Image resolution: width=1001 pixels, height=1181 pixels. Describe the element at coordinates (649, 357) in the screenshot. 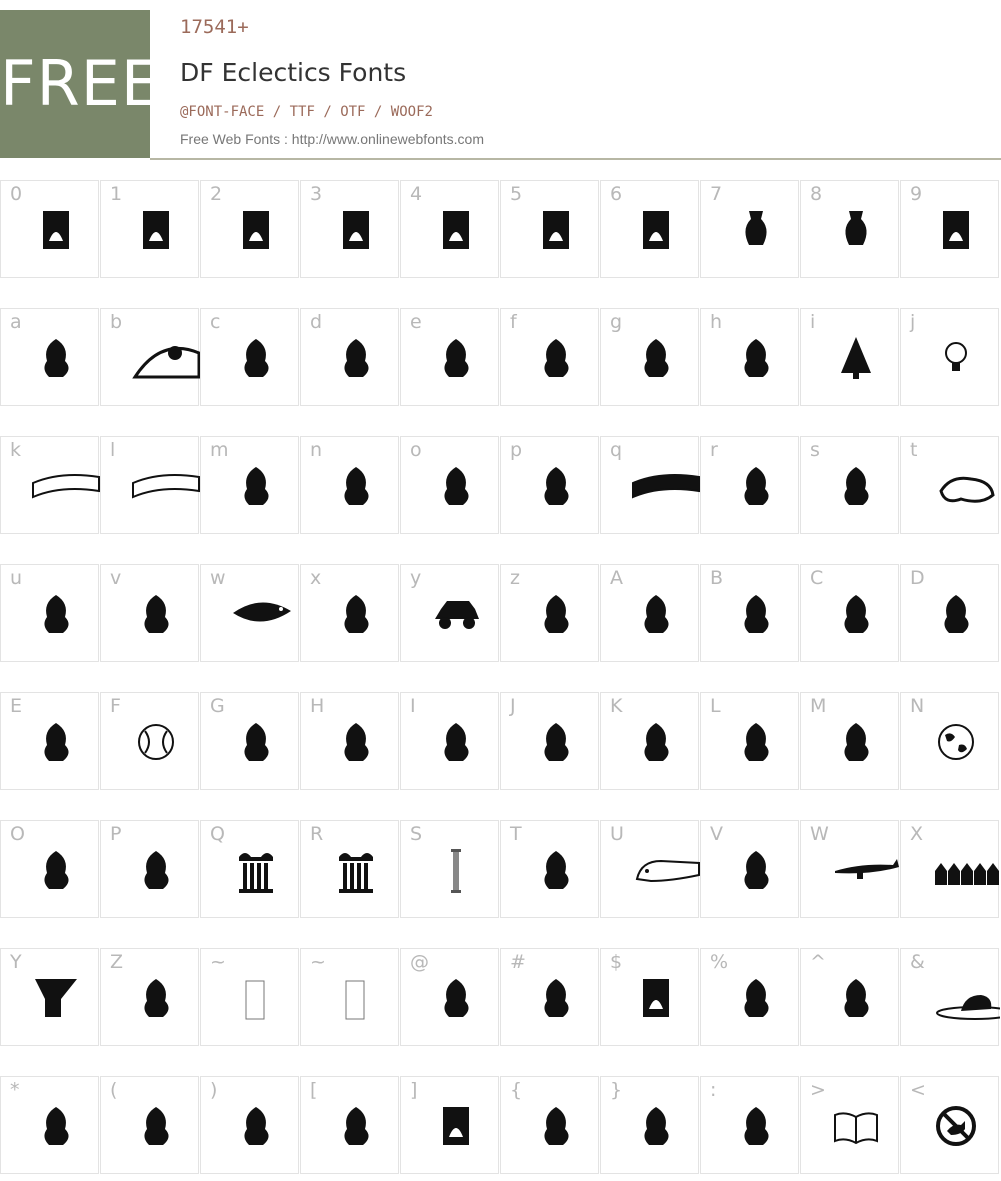

I see `glyph-cell: g` at that location.